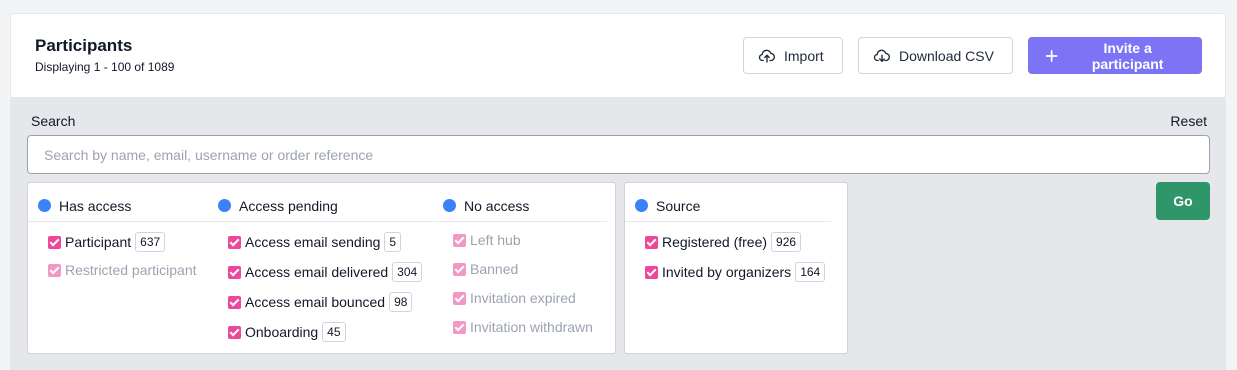  I want to click on invite-participant-label: Invite a participant, so click(1127, 55).